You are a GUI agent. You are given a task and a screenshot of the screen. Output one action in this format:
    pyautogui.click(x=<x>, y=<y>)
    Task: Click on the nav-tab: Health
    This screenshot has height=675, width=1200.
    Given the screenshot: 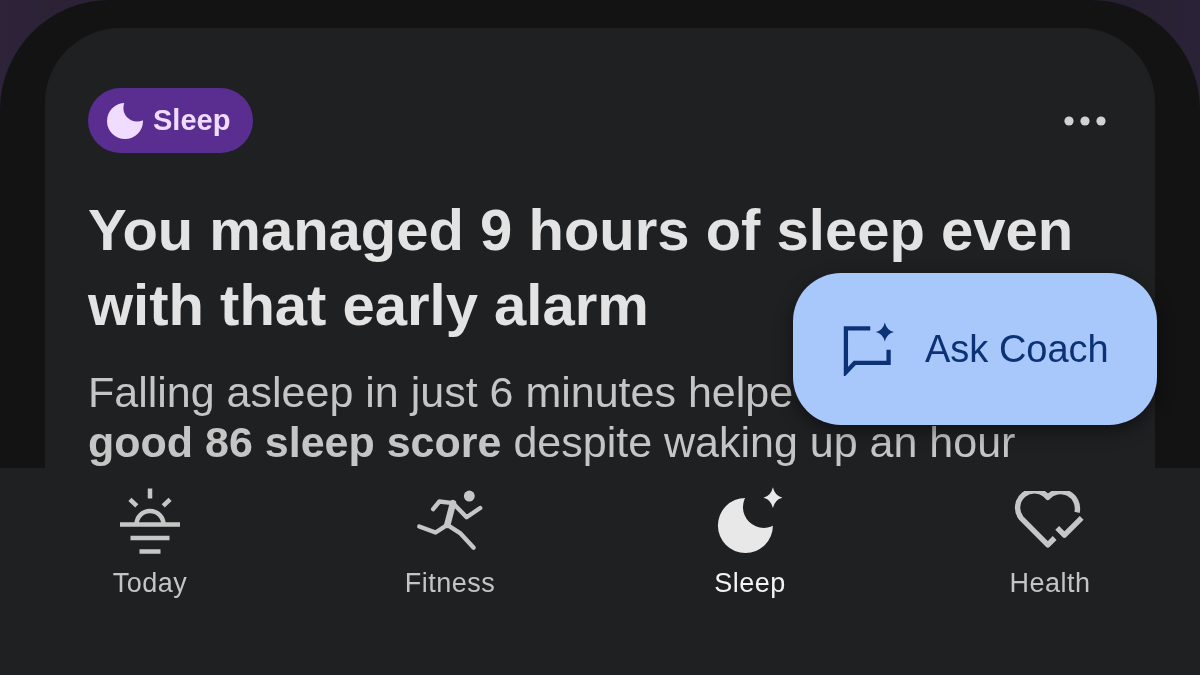 What is the action you would take?
    pyautogui.click(x=1050, y=571)
    